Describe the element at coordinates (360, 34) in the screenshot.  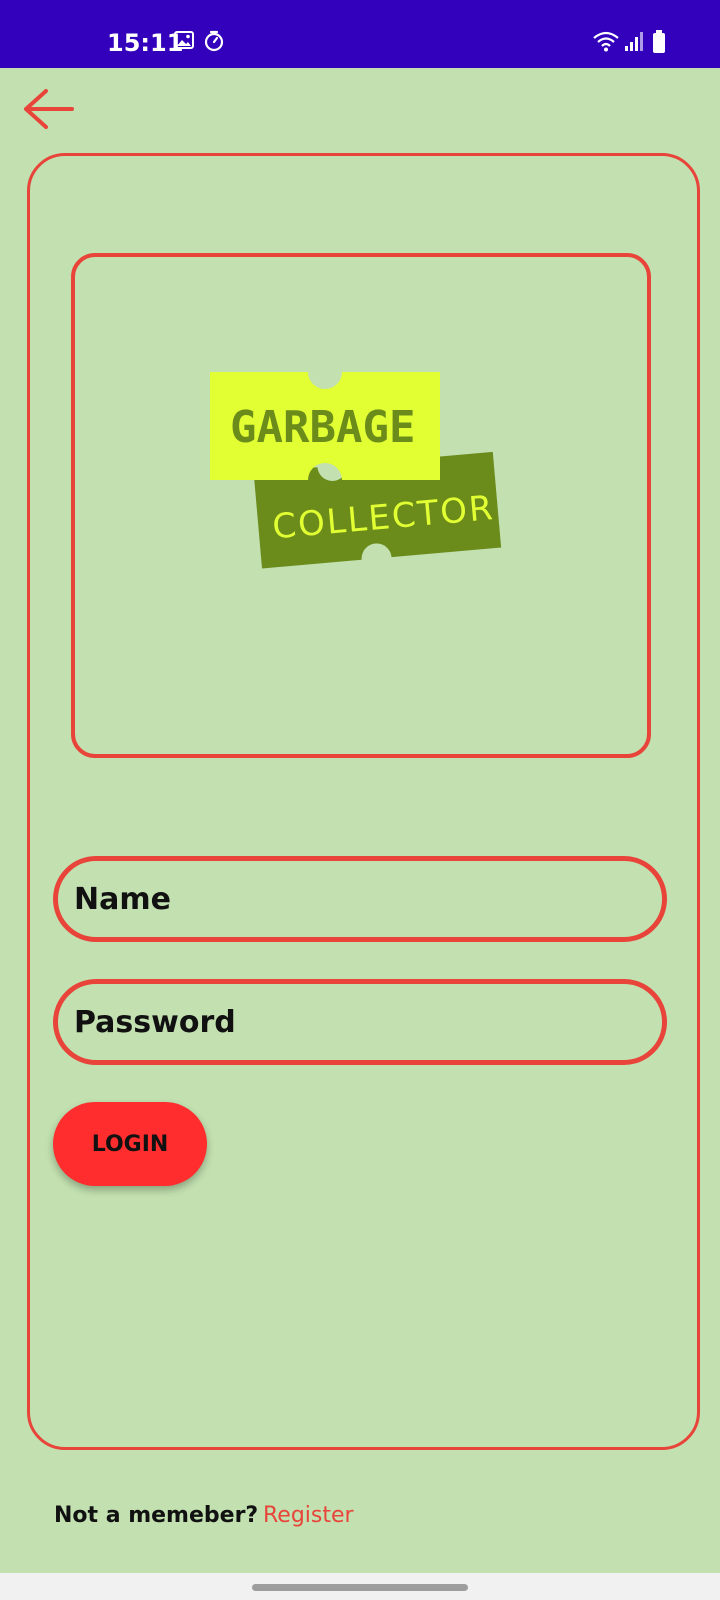
I see `status-bar: 15:11` at that location.